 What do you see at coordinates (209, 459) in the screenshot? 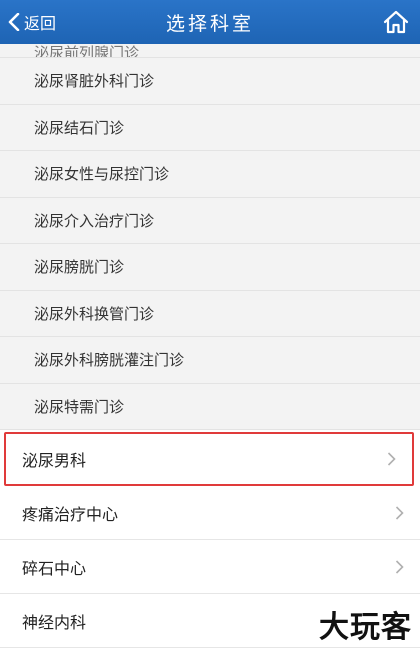
I see `department-item-urology-andrology: 泌尿男科` at bounding box center [209, 459].